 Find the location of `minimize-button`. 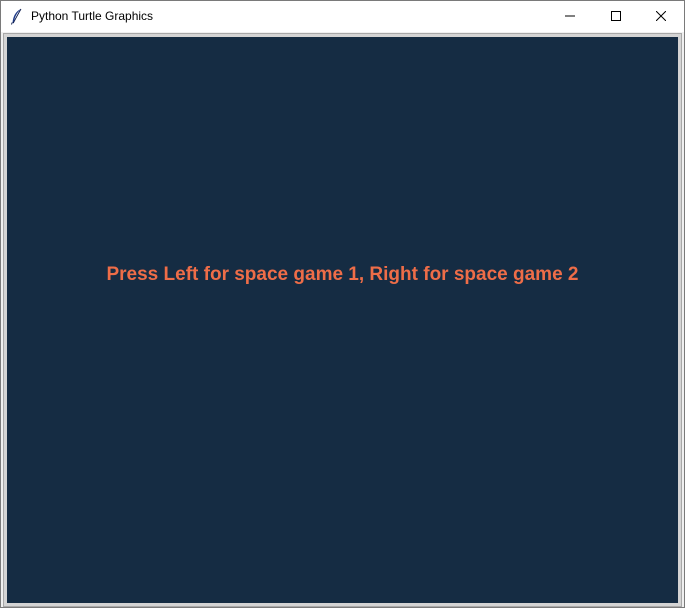

minimize-button is located at coordinates (570, 16).